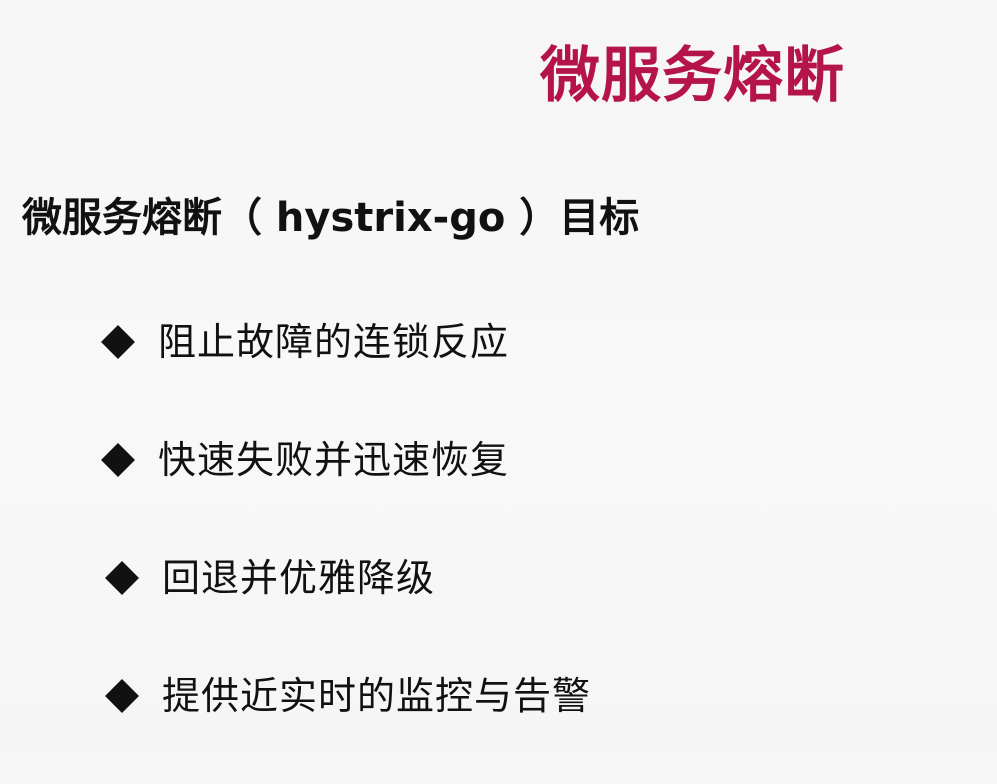 Image resolution: width=997 pixels, height=784 pixels. Describe the element at coordinates (377, 696) in the screenshot. I see `bullet-text: 提供近实时的监控与告警` at that location.